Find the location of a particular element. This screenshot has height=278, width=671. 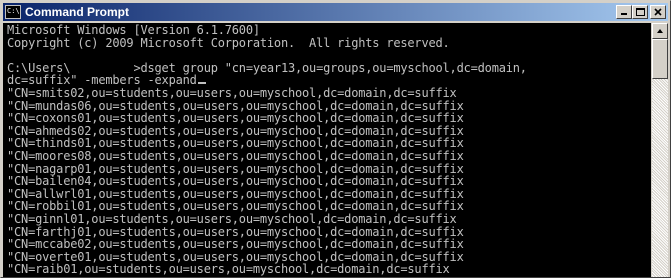

minimize-button is located at coordinates (624, 12).